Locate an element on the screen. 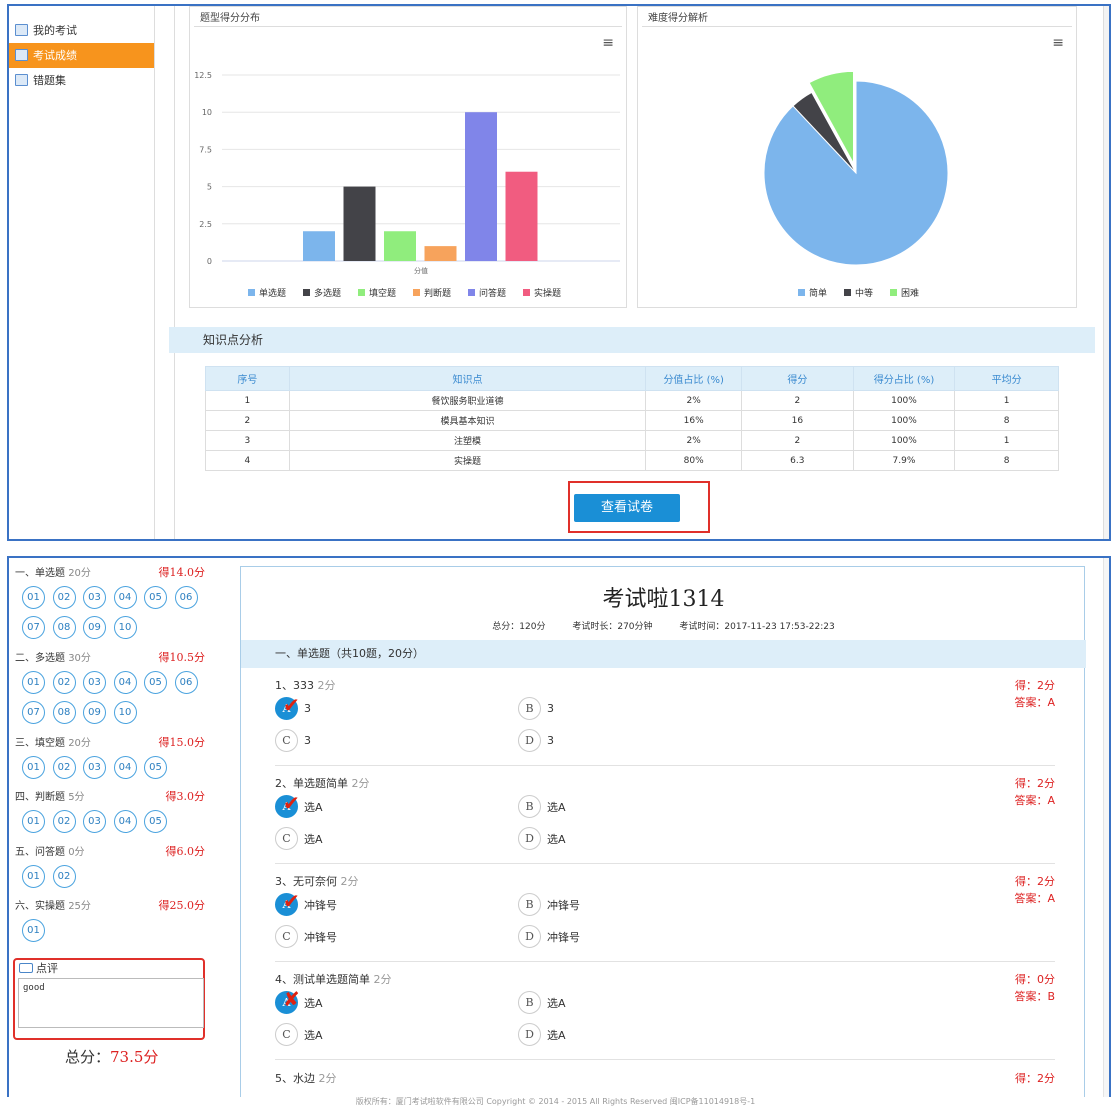 The image size is (1111, 1106). table-cell: 注塑模 is located at coordinates (467, 440).